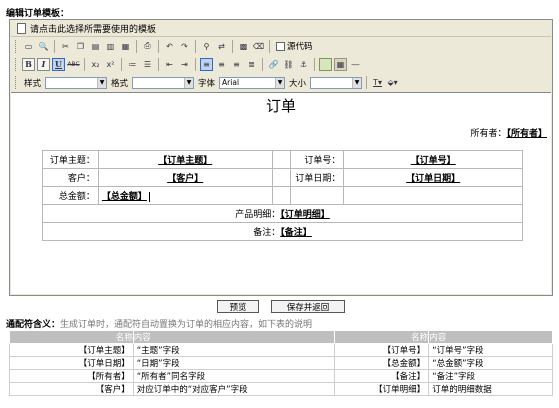 Image resolution: width=559 pixels, height=408 pixels. What do you see at coordinates (80, 46) in the screenshot?
I see `copy-icon: ❐` at bounding box center [80, 46].